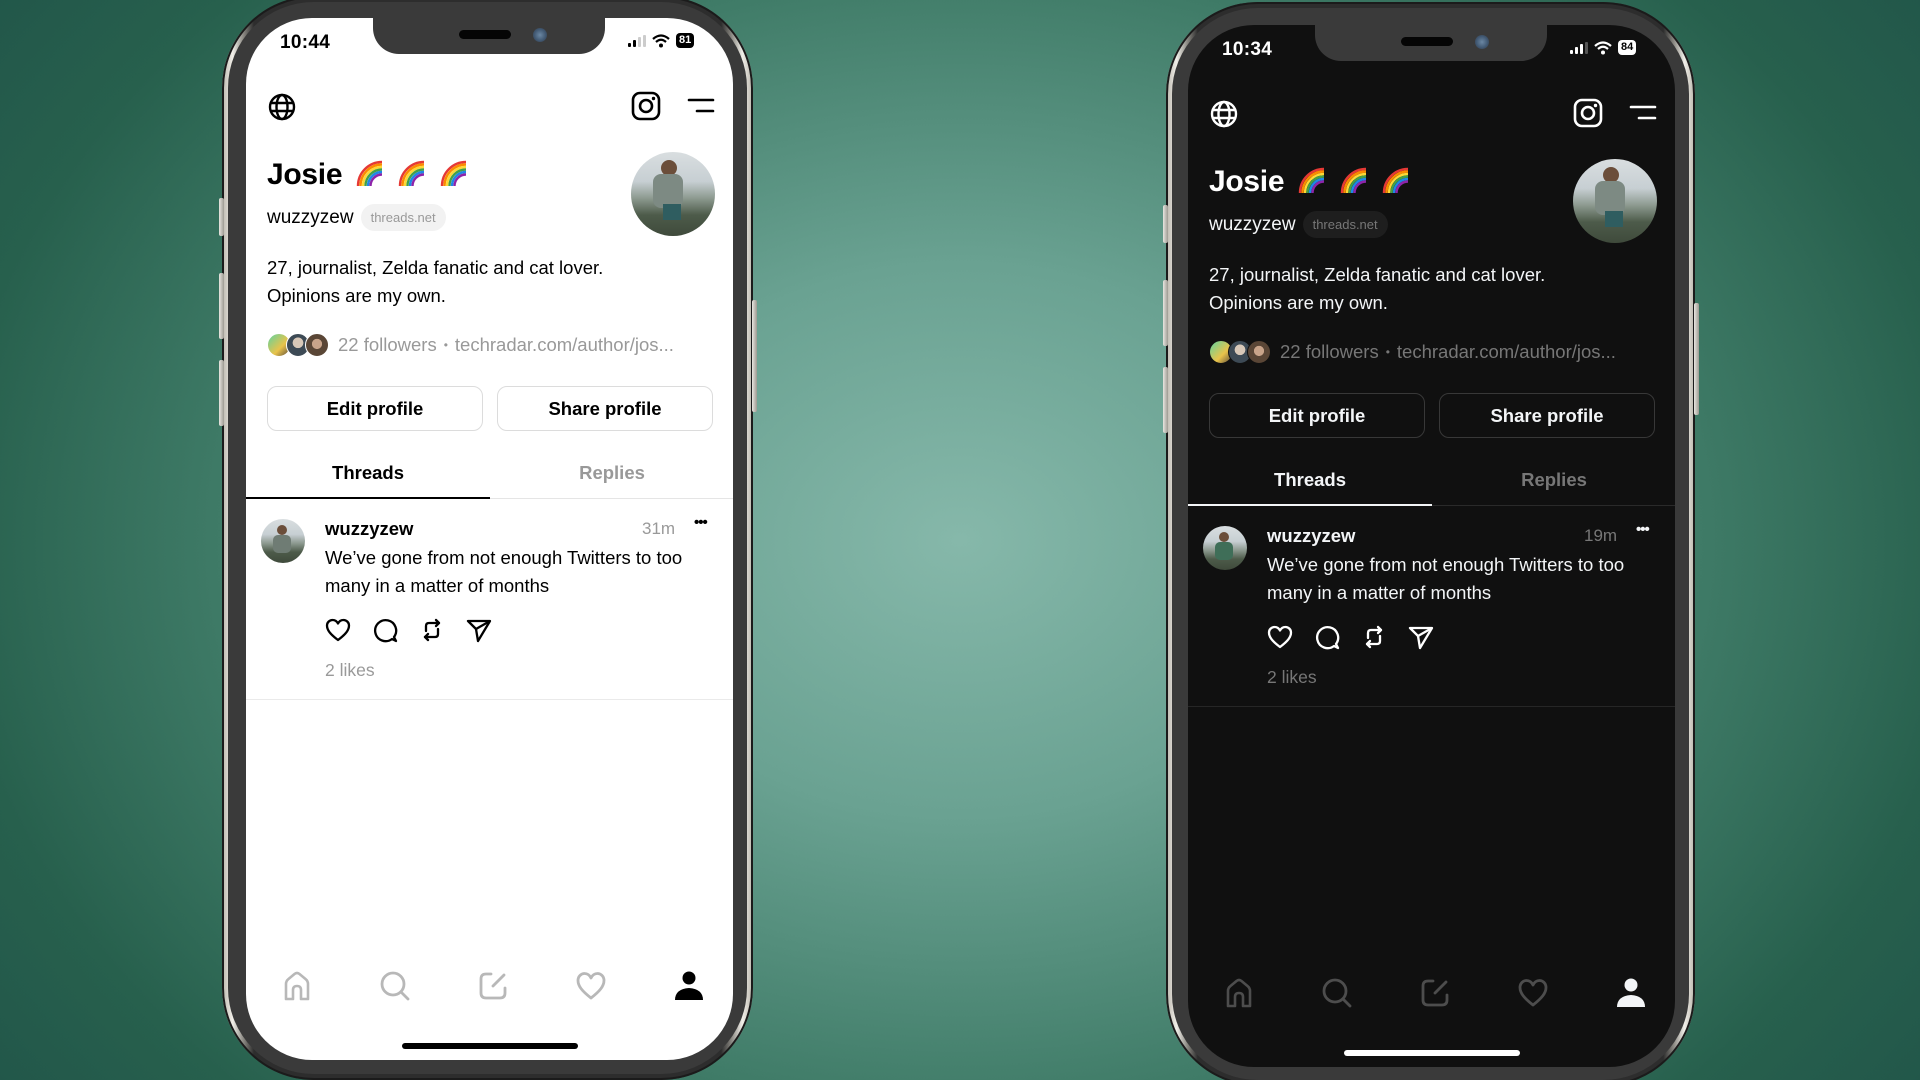 The image size is (1920, 1080). What do you see at coordinates (368, 498) in the screenshot?
I see `active-tab-indicator` at bounding box center [368, 498].